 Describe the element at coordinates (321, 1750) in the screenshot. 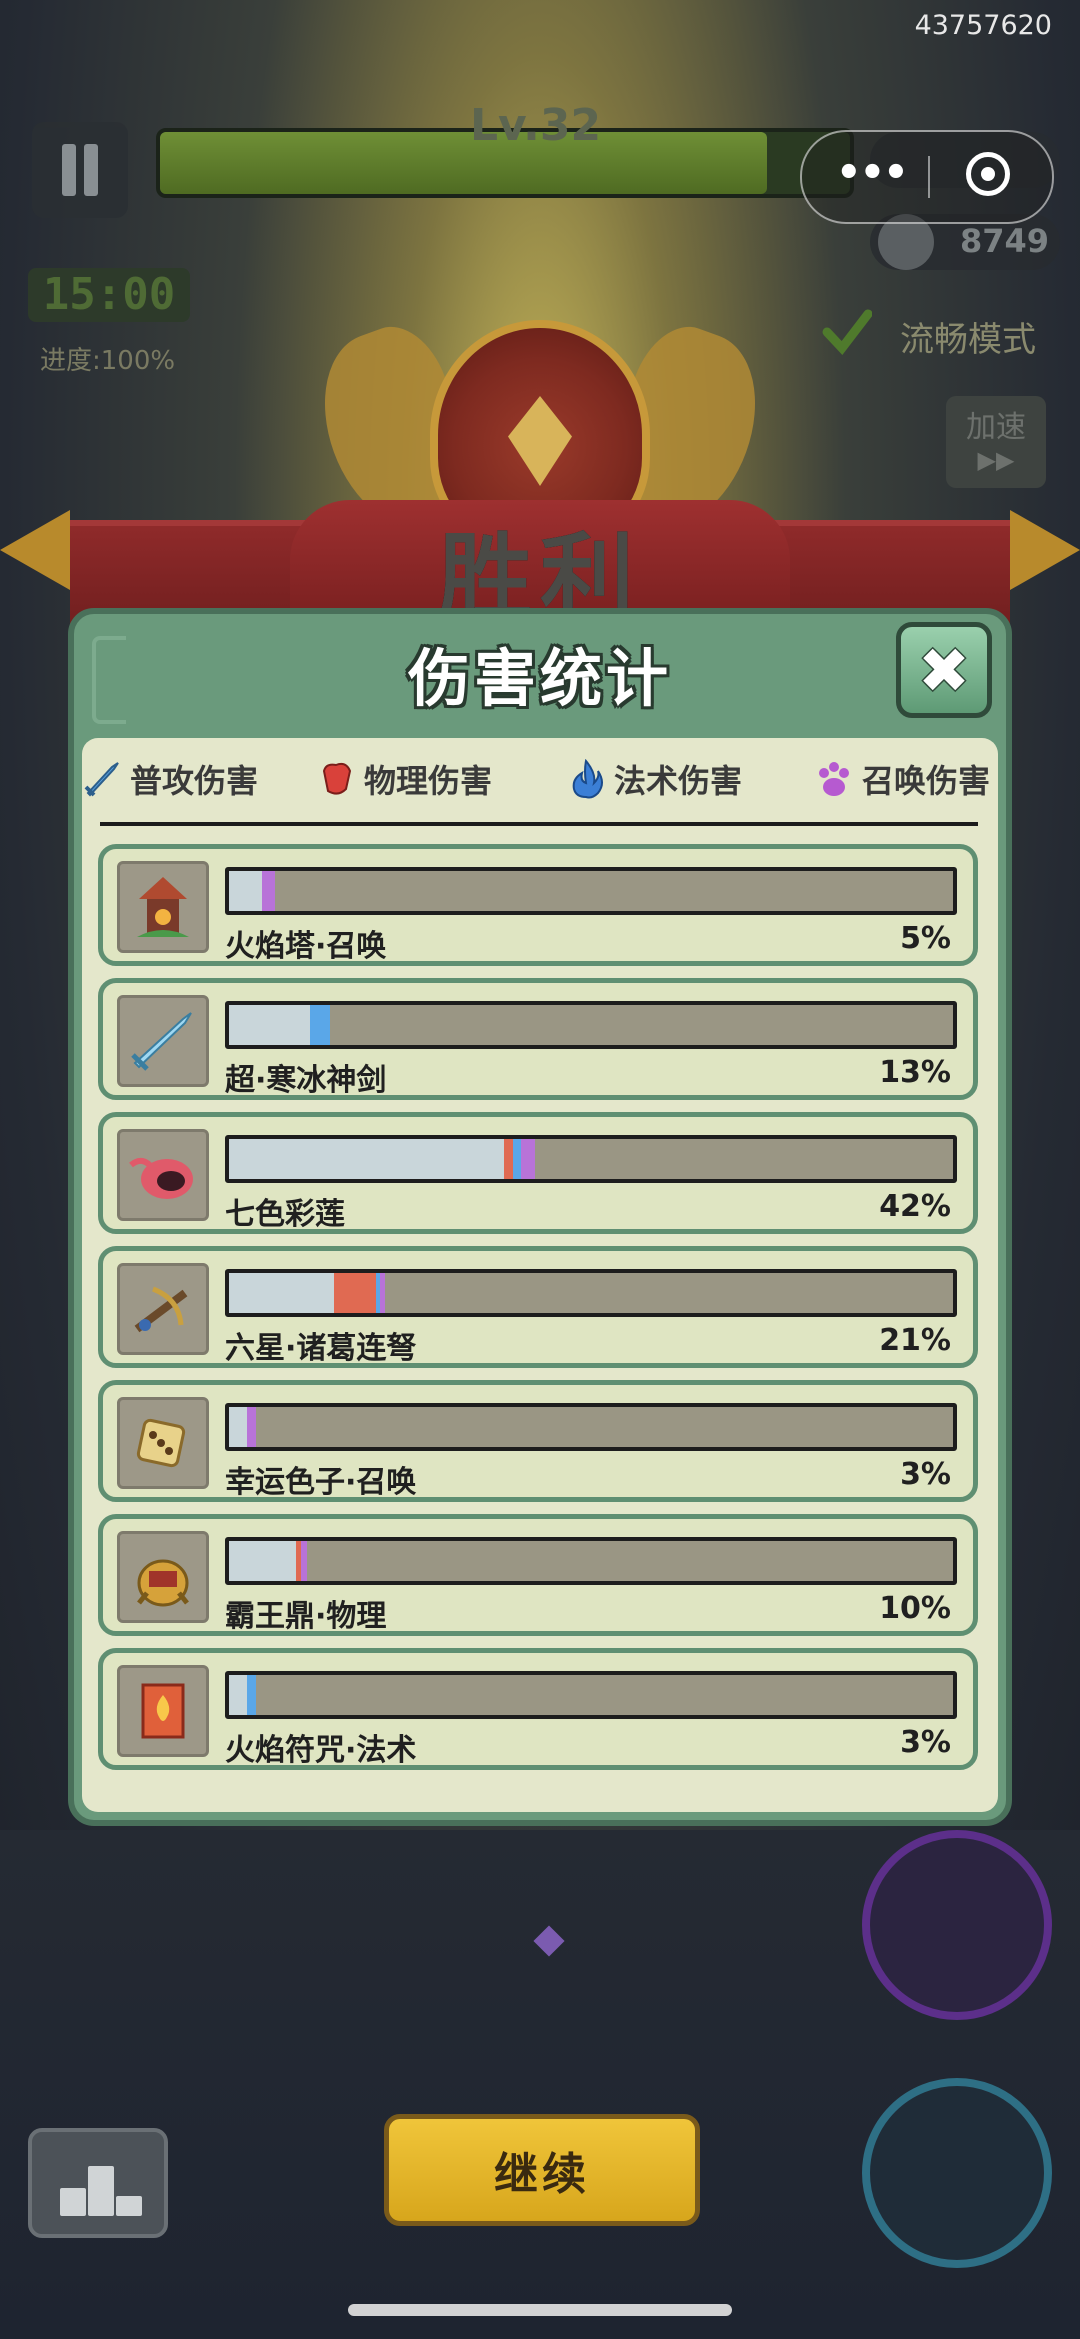

I see `weapon-name: 火焰符咒·法术` at that location.